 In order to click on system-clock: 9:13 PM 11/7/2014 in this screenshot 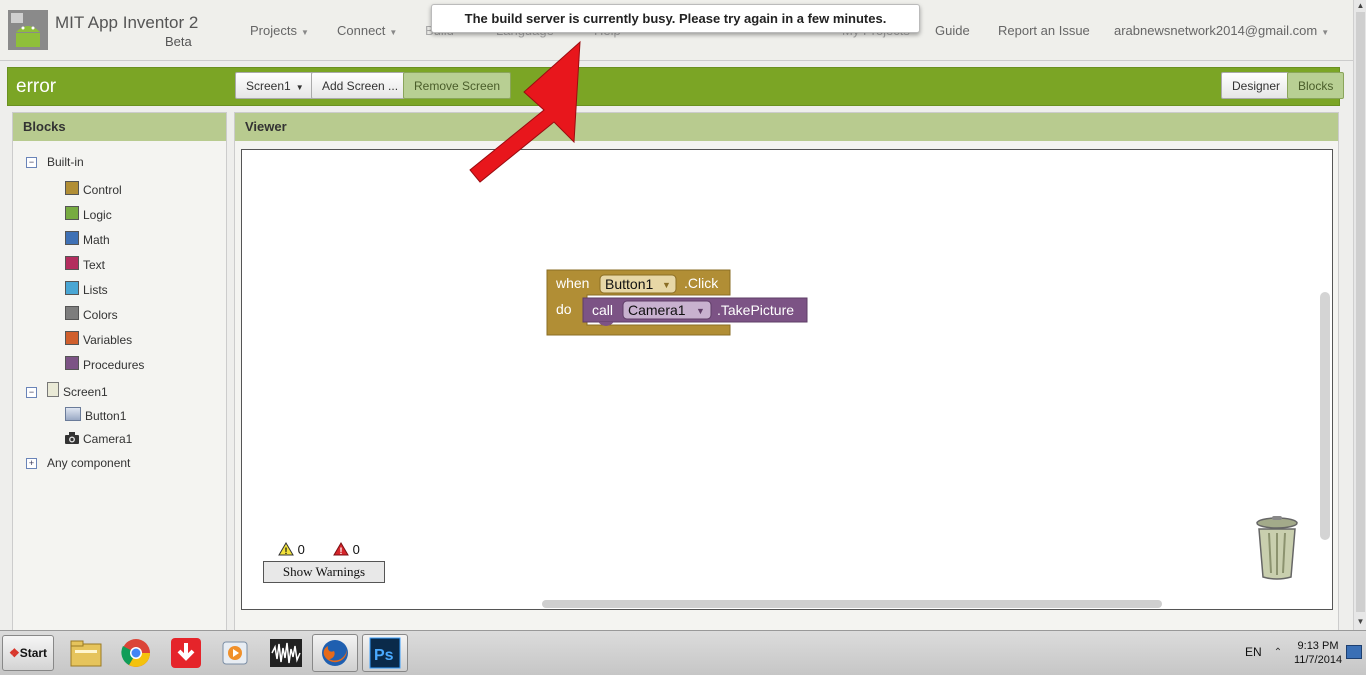, I will do `click(1318, 653)`.